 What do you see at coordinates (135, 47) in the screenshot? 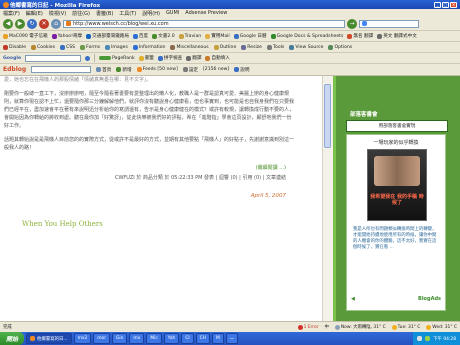
I see `info-icon` at bounding box center [135, 47].